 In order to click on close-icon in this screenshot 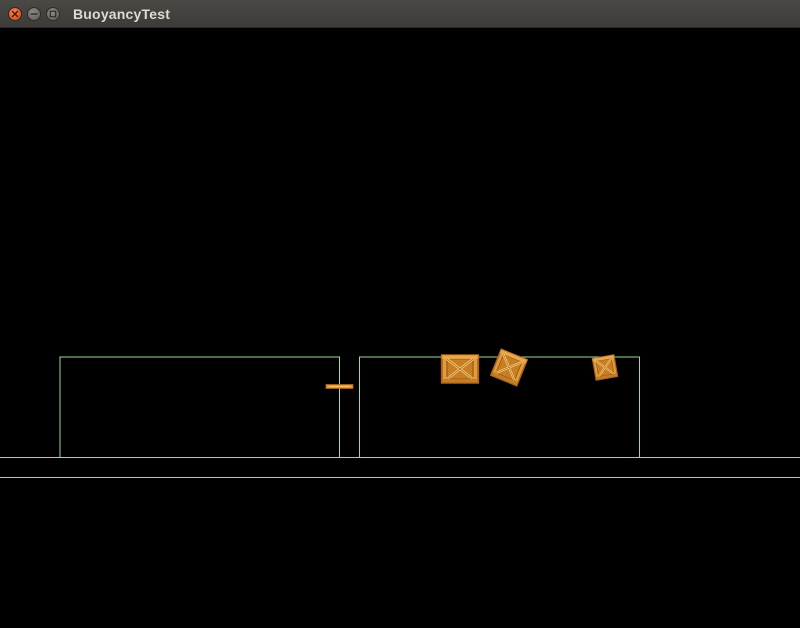, I will do `click(15, 14)`.